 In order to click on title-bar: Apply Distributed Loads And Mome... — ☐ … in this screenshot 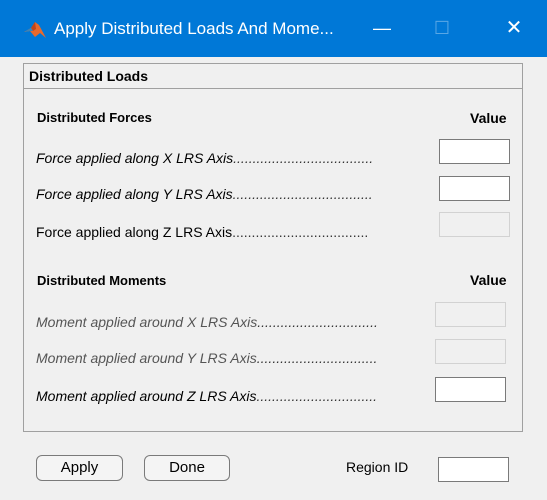, I will do `click(273, 28)`.